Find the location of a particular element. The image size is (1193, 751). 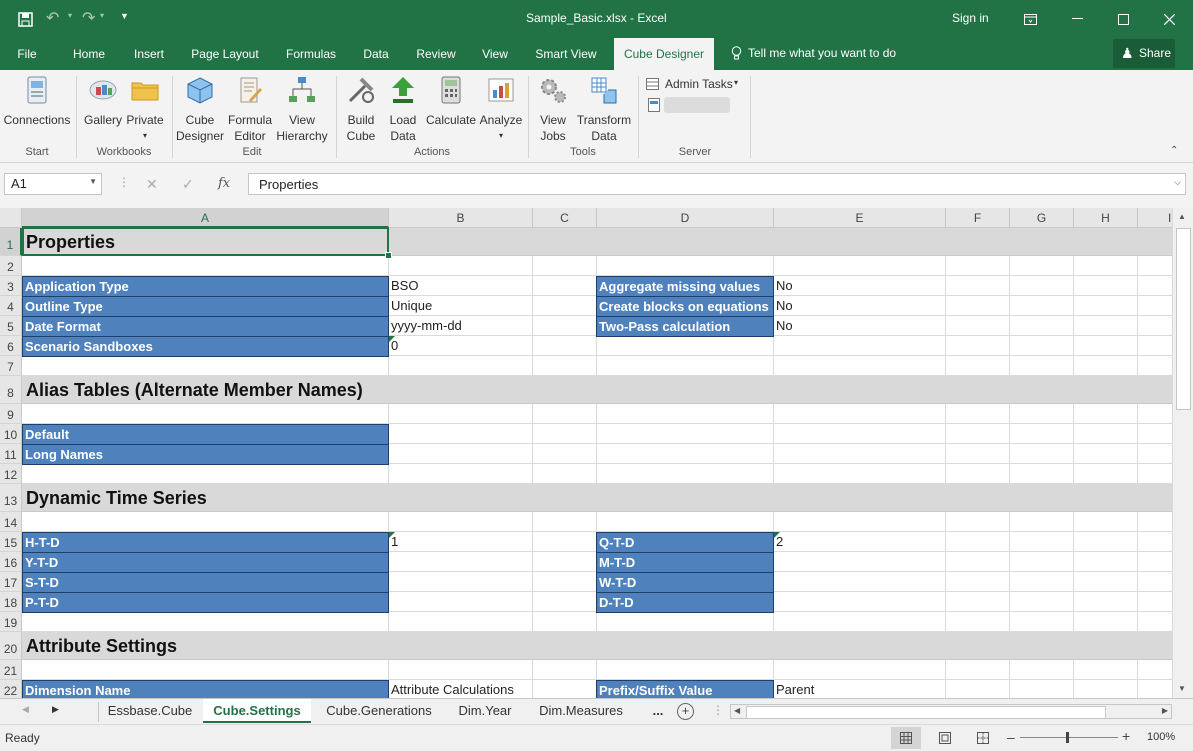

row-header-9: 9 is located at coordinates (11, 414).